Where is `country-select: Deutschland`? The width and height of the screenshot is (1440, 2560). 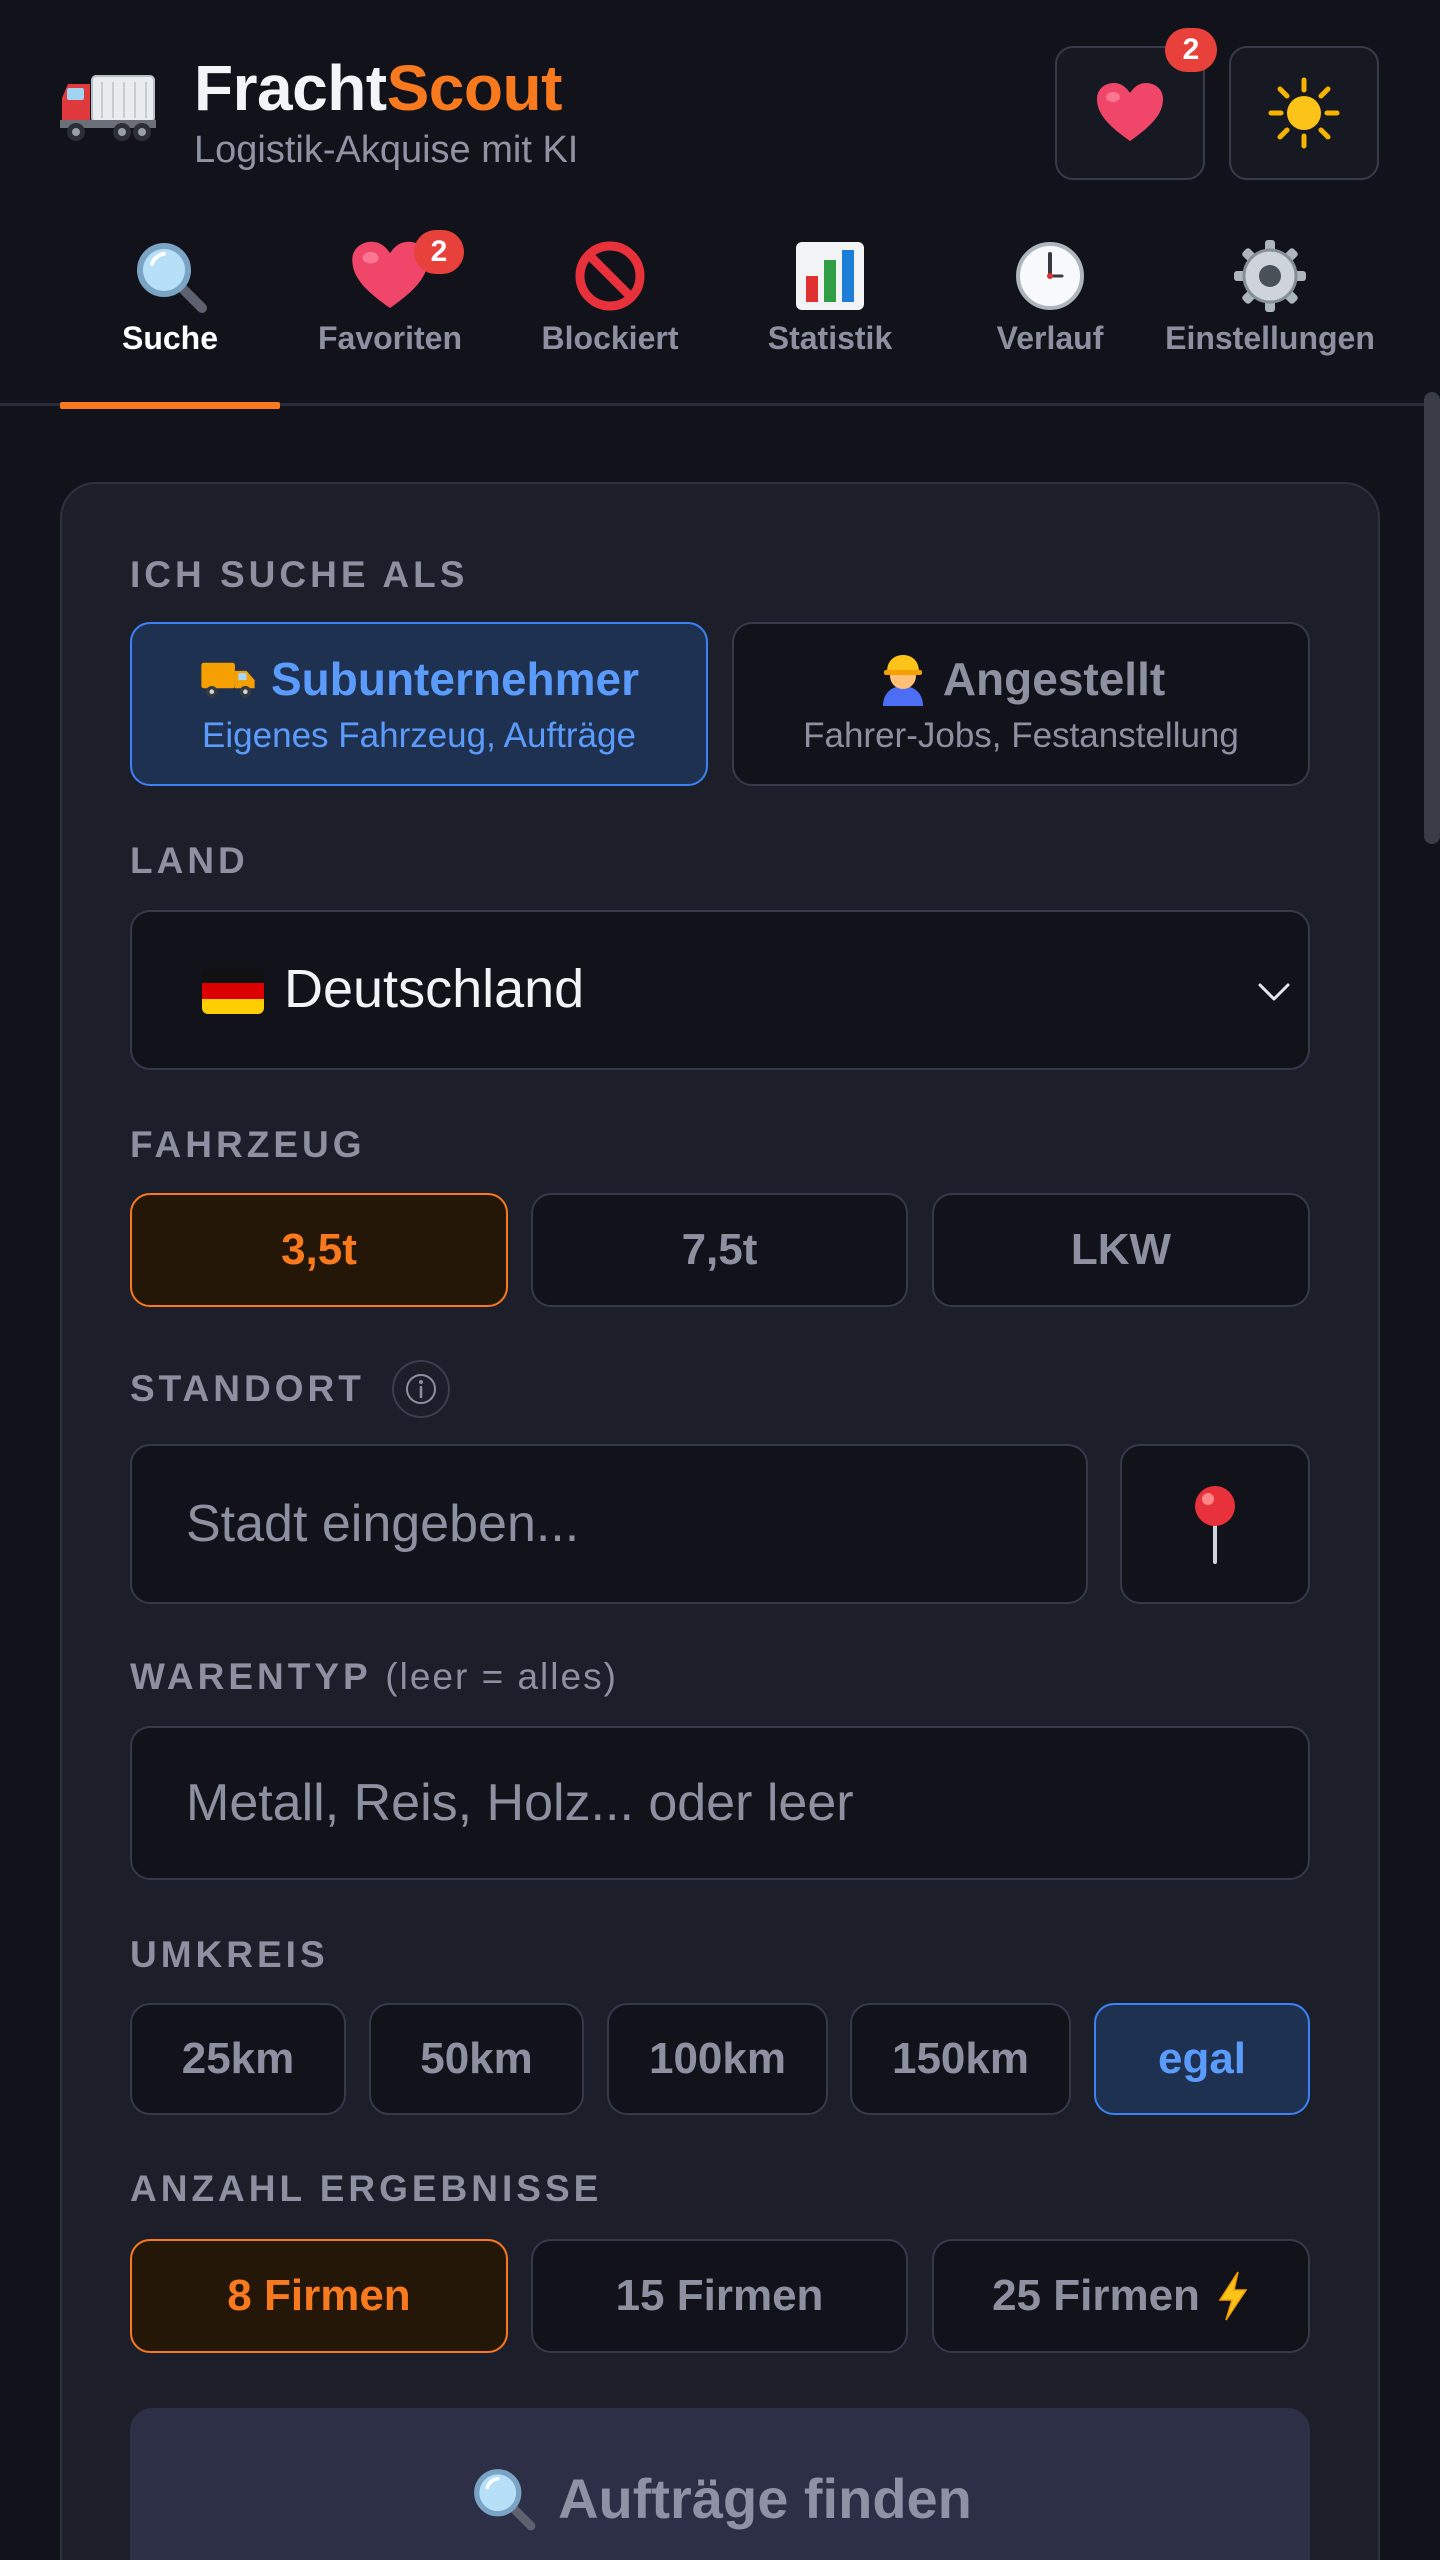 country-select: Deutschland is located at coordinates (720, 990).